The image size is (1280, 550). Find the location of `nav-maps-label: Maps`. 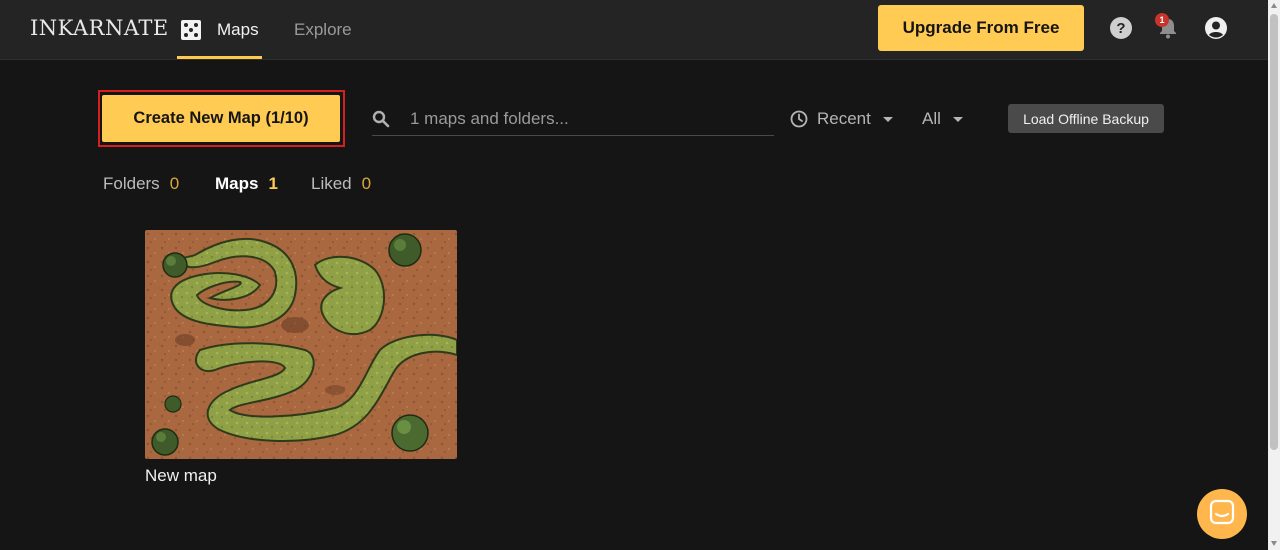

nav-maps-label: Maps is located at coordinates (238, 29).